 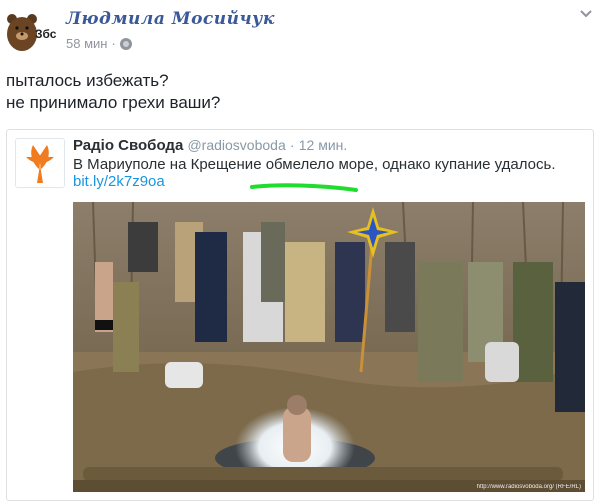 I want to click on bear-icon: Збс, so click(x=32, y=32).